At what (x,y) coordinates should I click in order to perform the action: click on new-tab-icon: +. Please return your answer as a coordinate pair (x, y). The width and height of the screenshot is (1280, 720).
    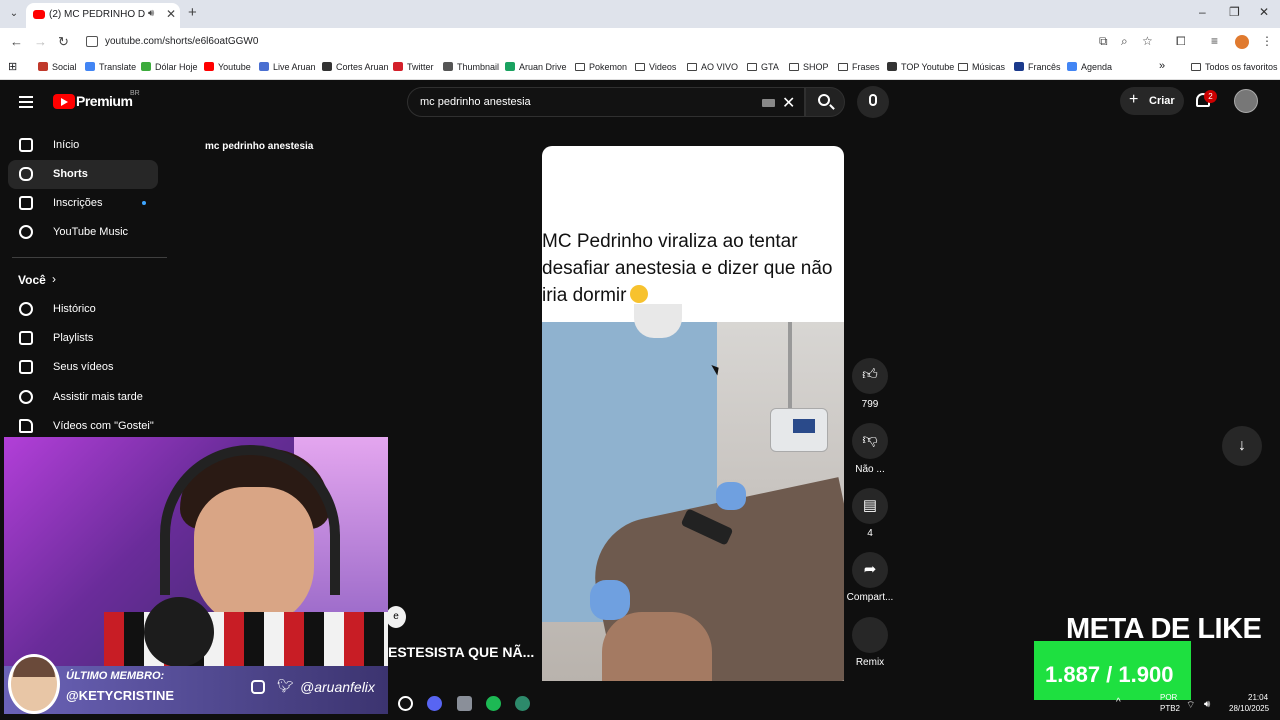
    Looking at the image, I should click on (192, 12).